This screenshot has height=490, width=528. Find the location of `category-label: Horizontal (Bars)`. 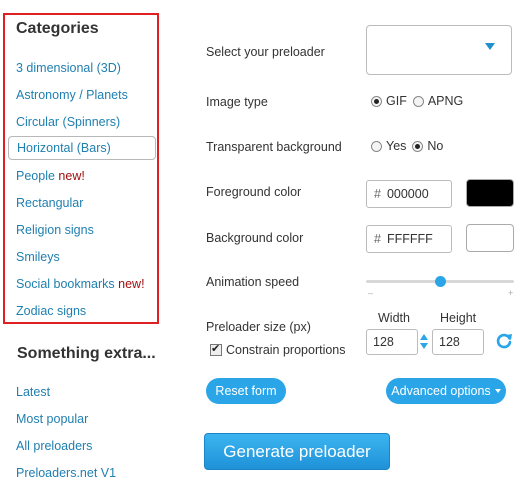

category-label: Horizontal (Bars) is located at coordinates (64, 148).